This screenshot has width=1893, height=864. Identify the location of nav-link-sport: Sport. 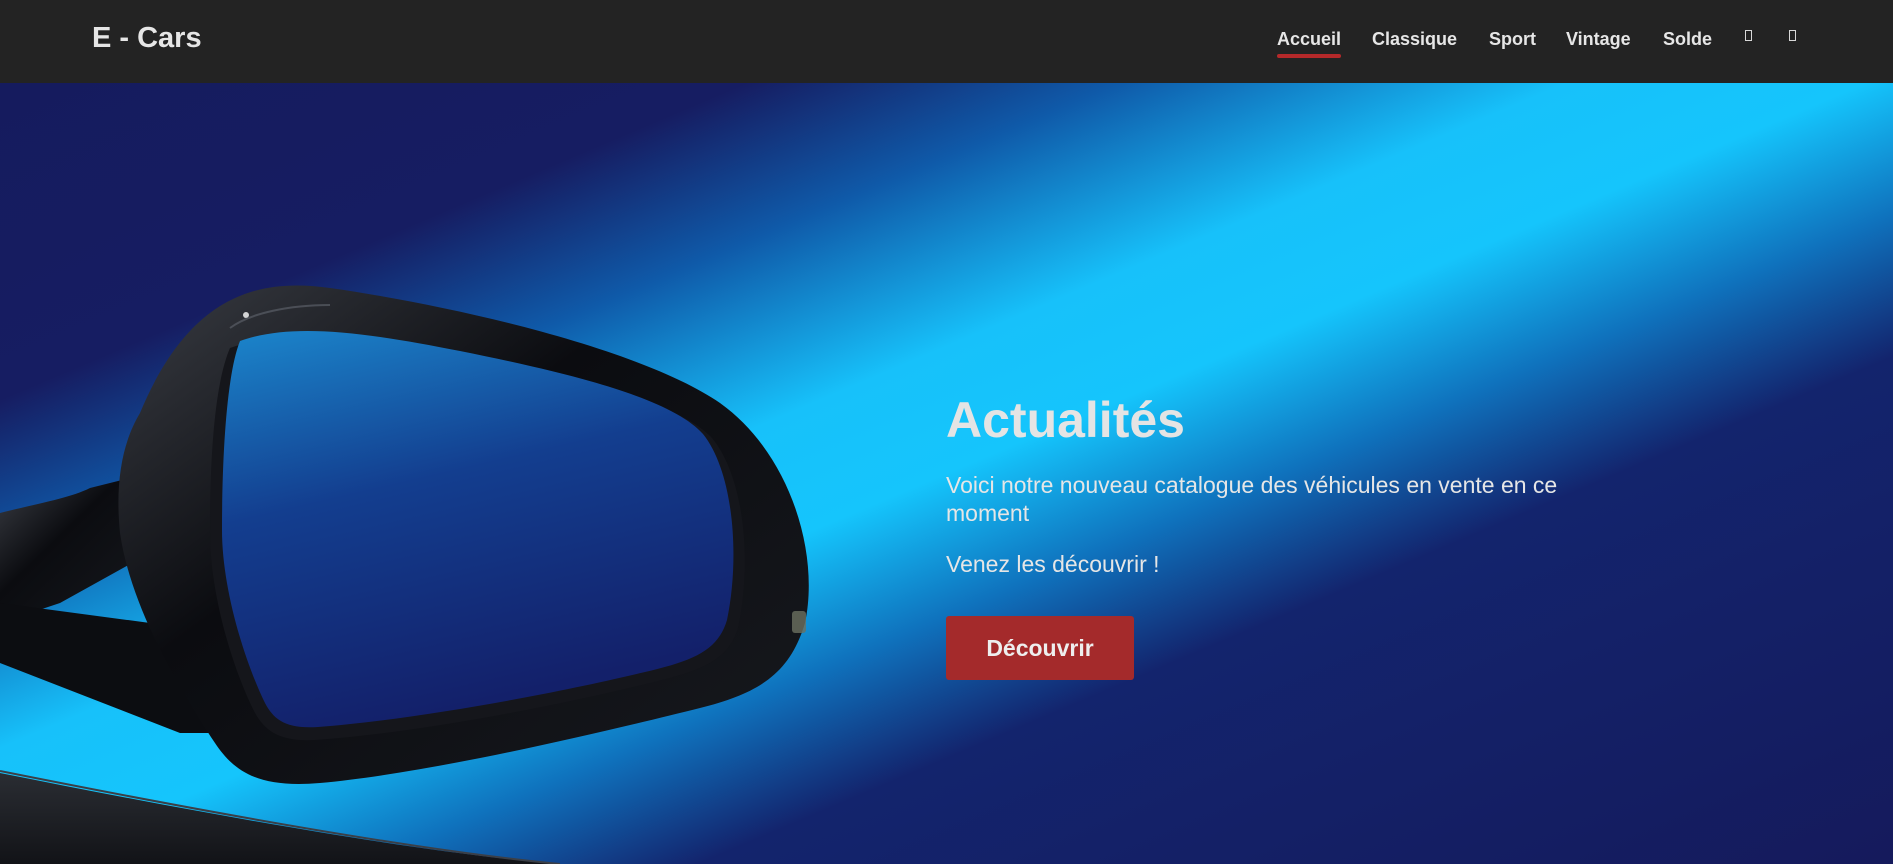
(1512, 39).